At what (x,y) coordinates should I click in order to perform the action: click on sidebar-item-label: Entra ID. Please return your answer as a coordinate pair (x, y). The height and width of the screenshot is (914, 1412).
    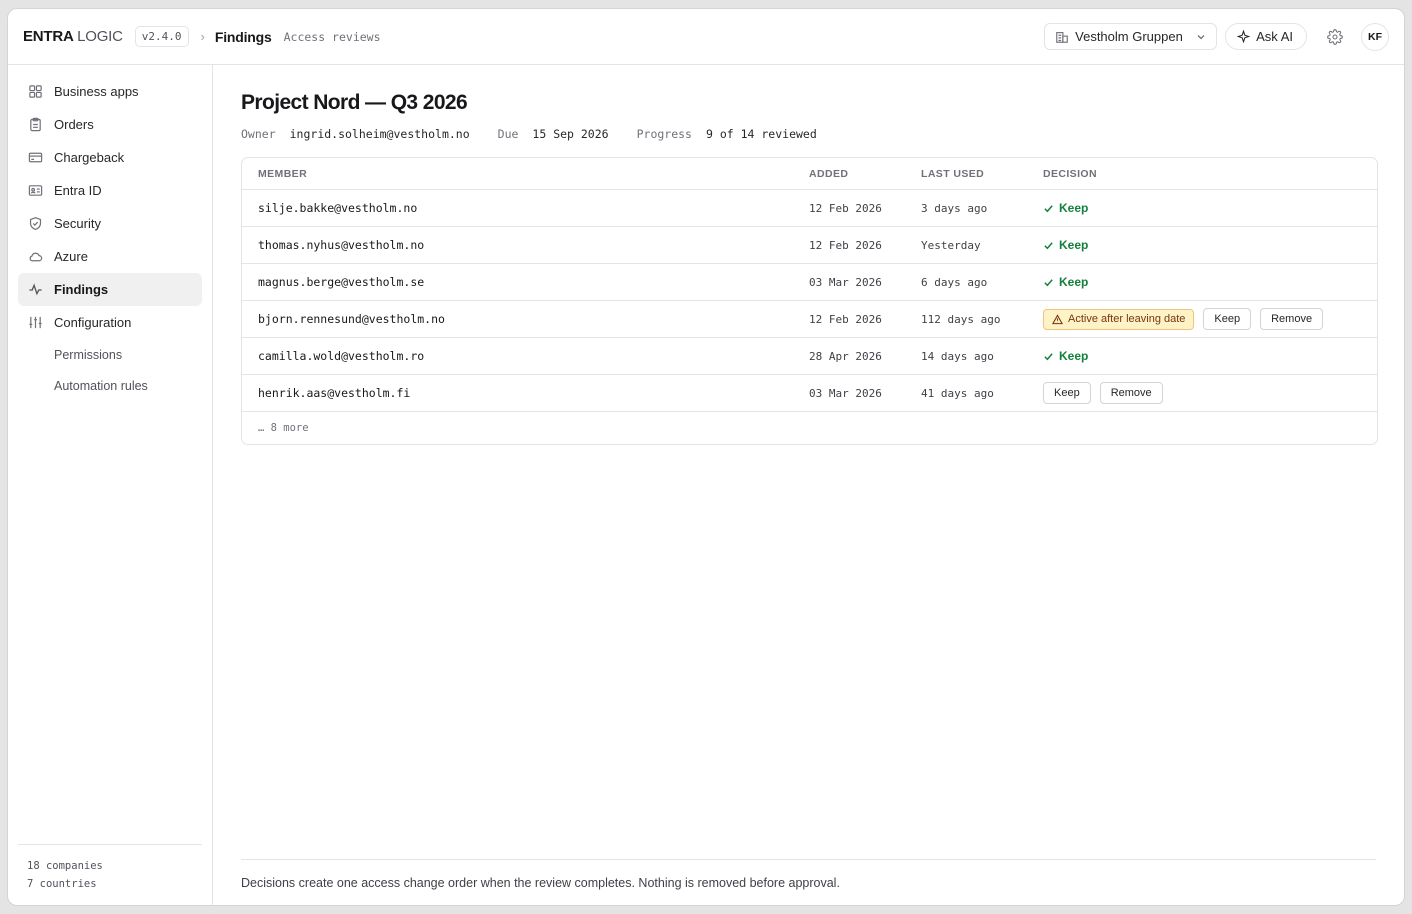
    Looking at the image, I should click on (78, 190).